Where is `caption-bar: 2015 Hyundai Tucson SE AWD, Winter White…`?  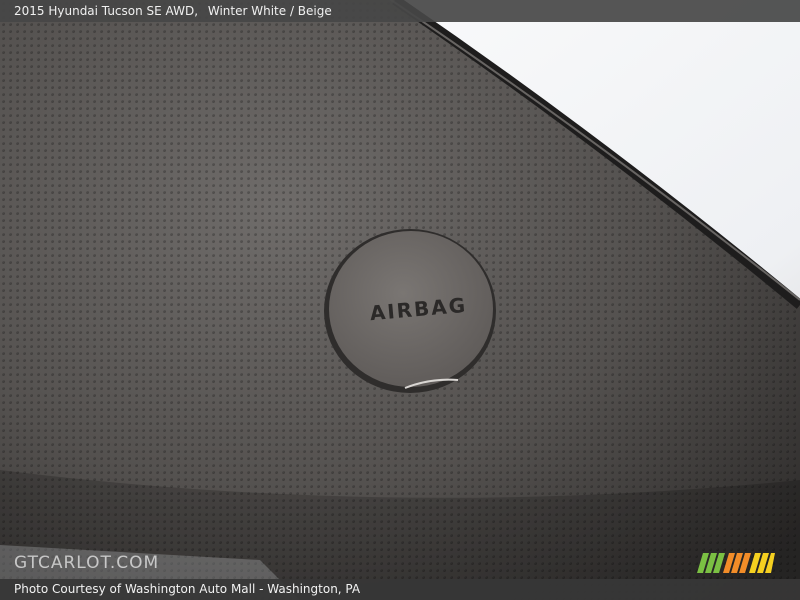 caption-bar: 2015 Hyundai Tucson SE AWD, Winter White… is located at coordinates (400, 11).